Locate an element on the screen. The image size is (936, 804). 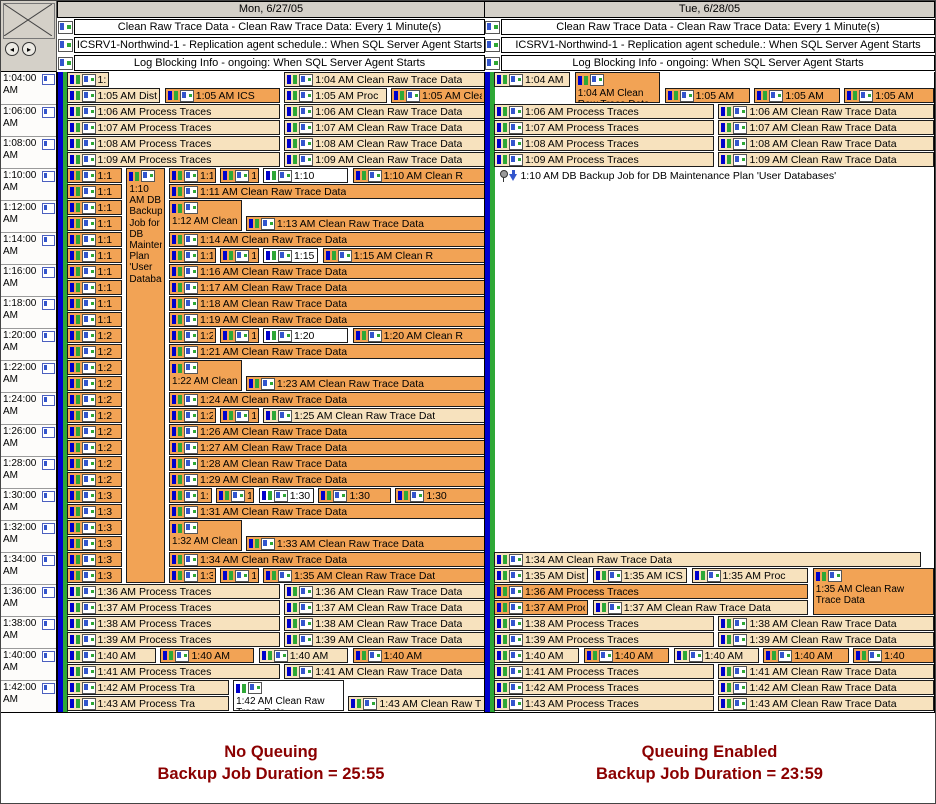
event: 1:29 AM Clean Raw Trace Data is located at coordinates (327, 479).